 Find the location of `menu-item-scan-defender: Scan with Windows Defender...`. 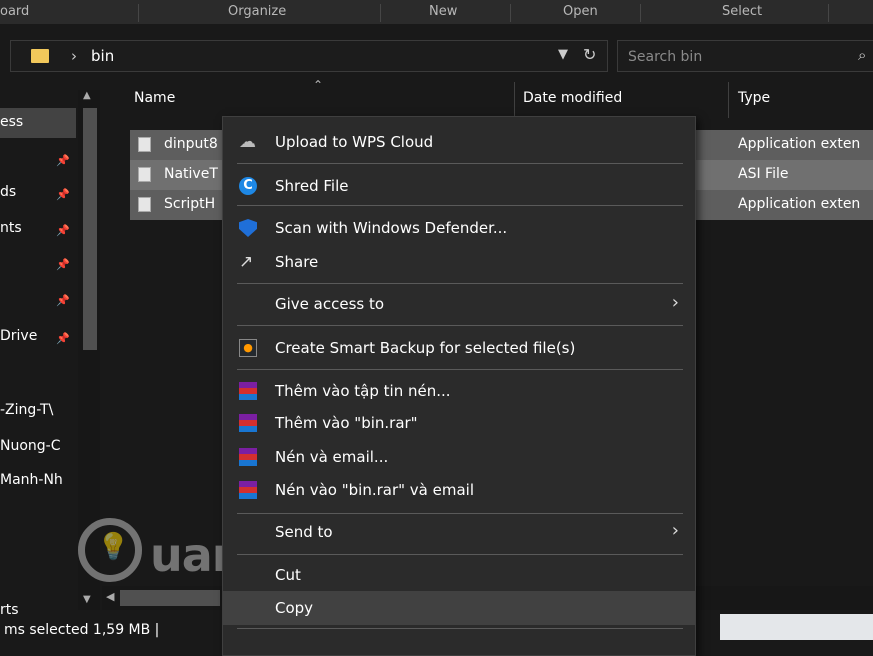

menu-item-scan-defender: Scan with Windows Defender... is located at coordinates (459, 228).